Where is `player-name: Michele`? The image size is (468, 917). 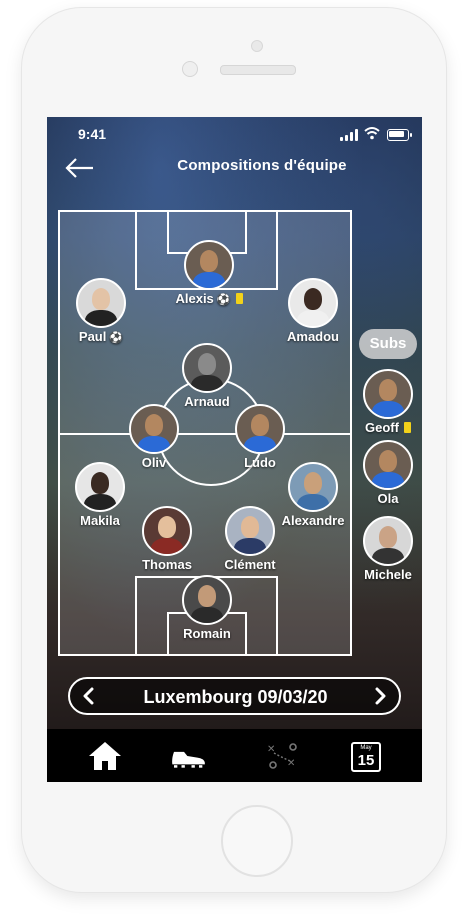
player-name: Michele is located at coordinates (380, 574).